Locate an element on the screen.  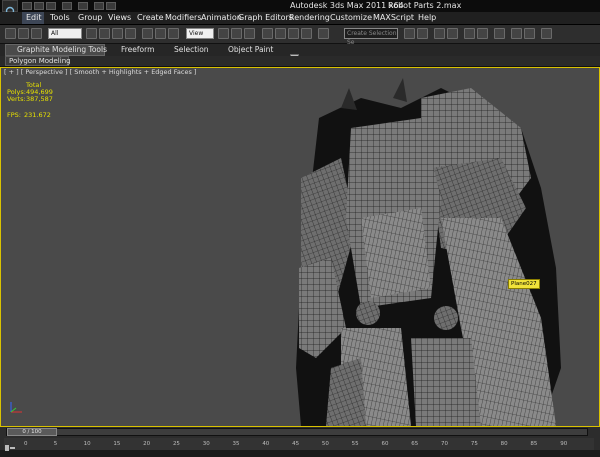
selection-filter-dropdown: All is located at coordinates (65, 33).